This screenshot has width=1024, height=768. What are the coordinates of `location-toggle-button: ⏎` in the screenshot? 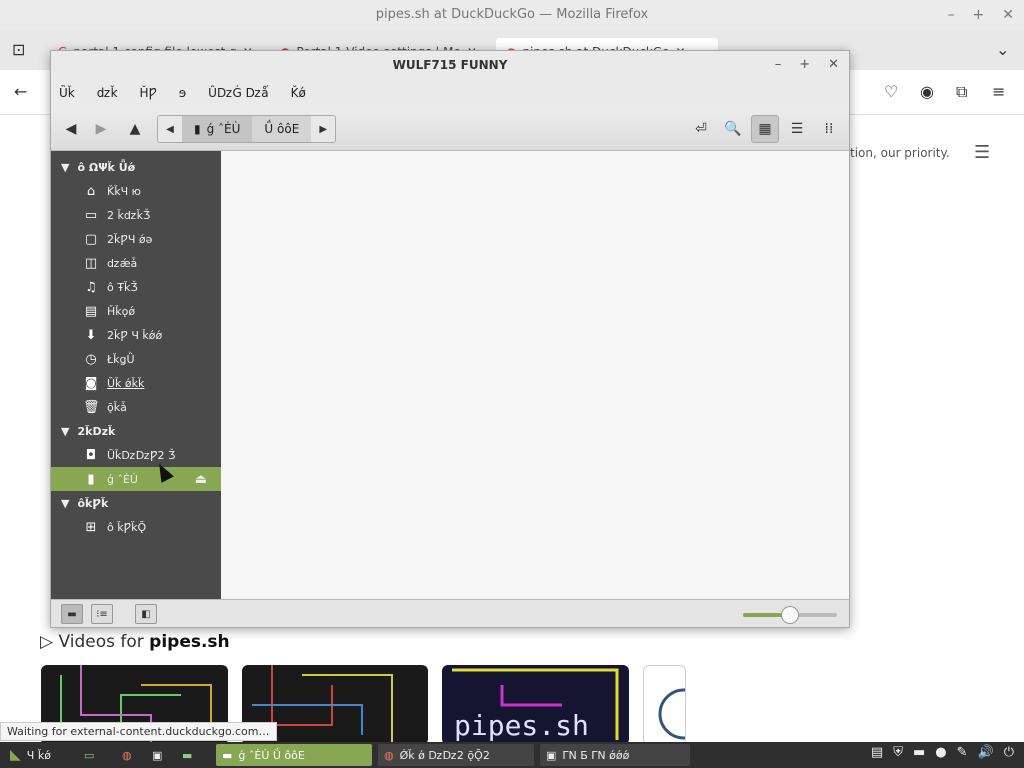 It's located at (701, 129).